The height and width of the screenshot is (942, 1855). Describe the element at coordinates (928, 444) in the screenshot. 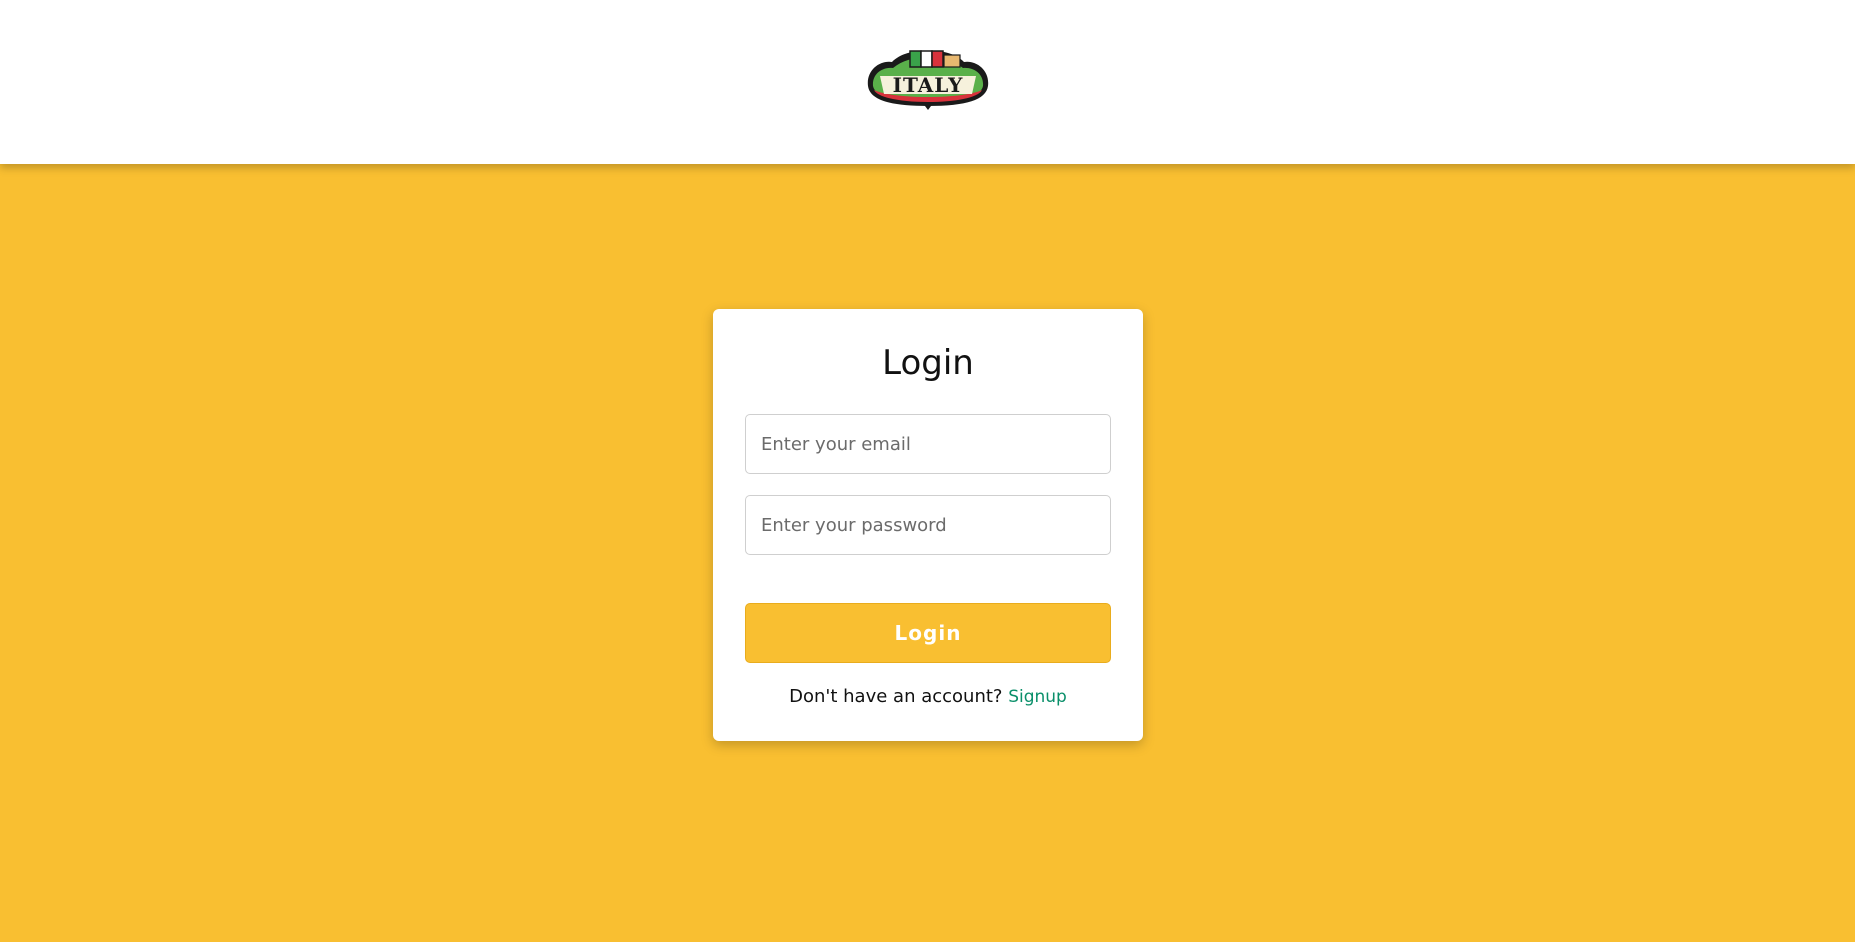

I see `email-input` at that location.